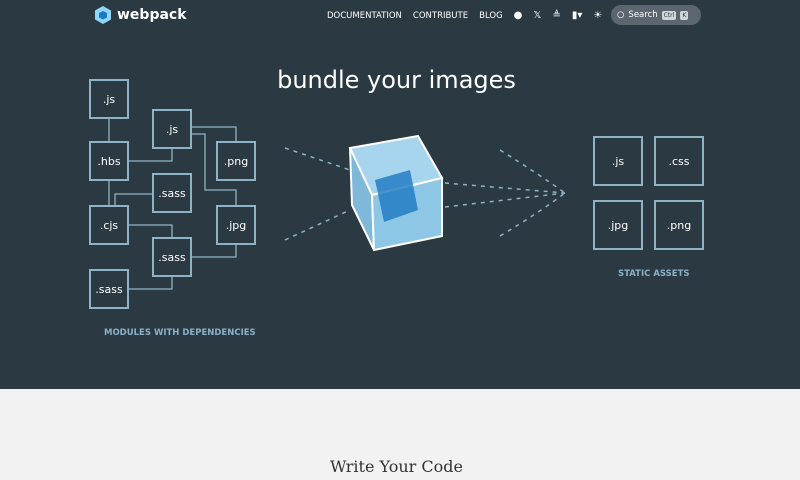  I want to click on module-box-label: .hbs, so click(108, 161).